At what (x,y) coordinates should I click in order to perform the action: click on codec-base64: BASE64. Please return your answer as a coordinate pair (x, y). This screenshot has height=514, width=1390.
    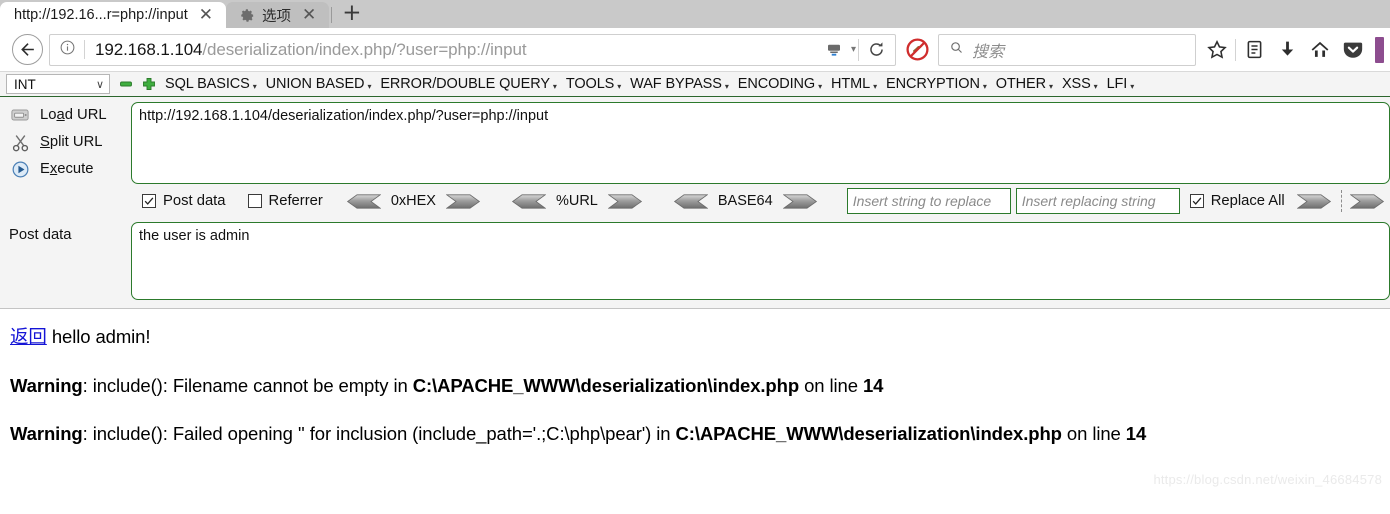
    Looking at the image, I should click on (745, 201).